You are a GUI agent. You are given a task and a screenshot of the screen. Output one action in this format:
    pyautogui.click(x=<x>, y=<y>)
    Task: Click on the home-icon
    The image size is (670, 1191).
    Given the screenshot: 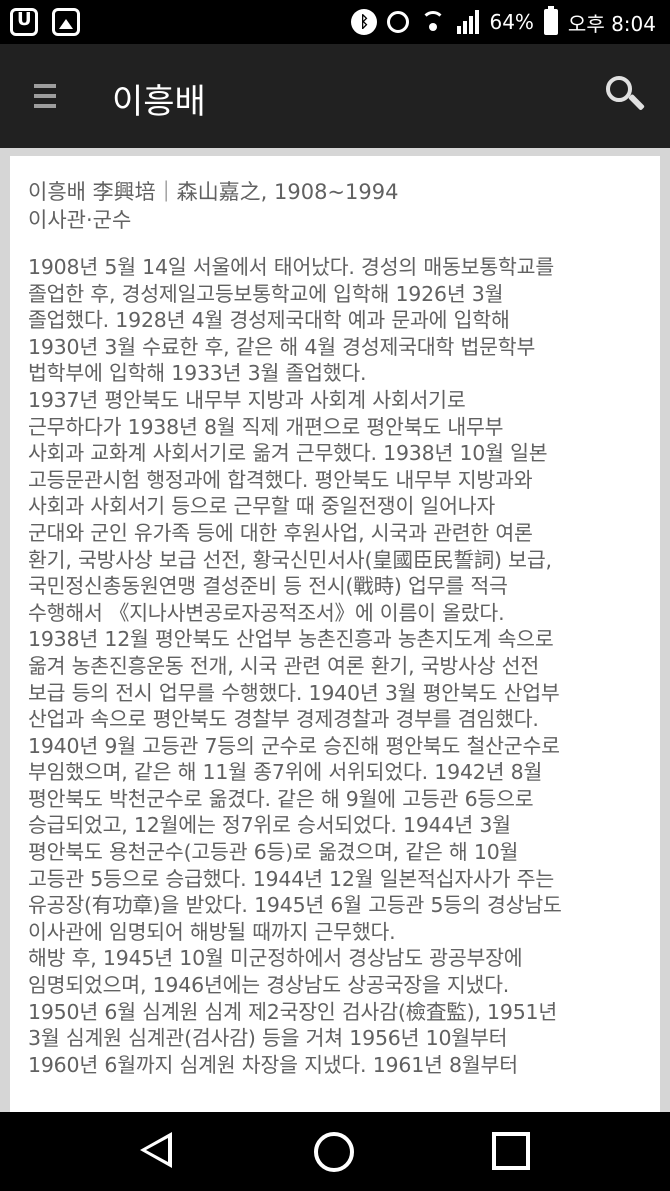 What is the action you would take?
    pyautogui.click(x=334, y=1152)
    